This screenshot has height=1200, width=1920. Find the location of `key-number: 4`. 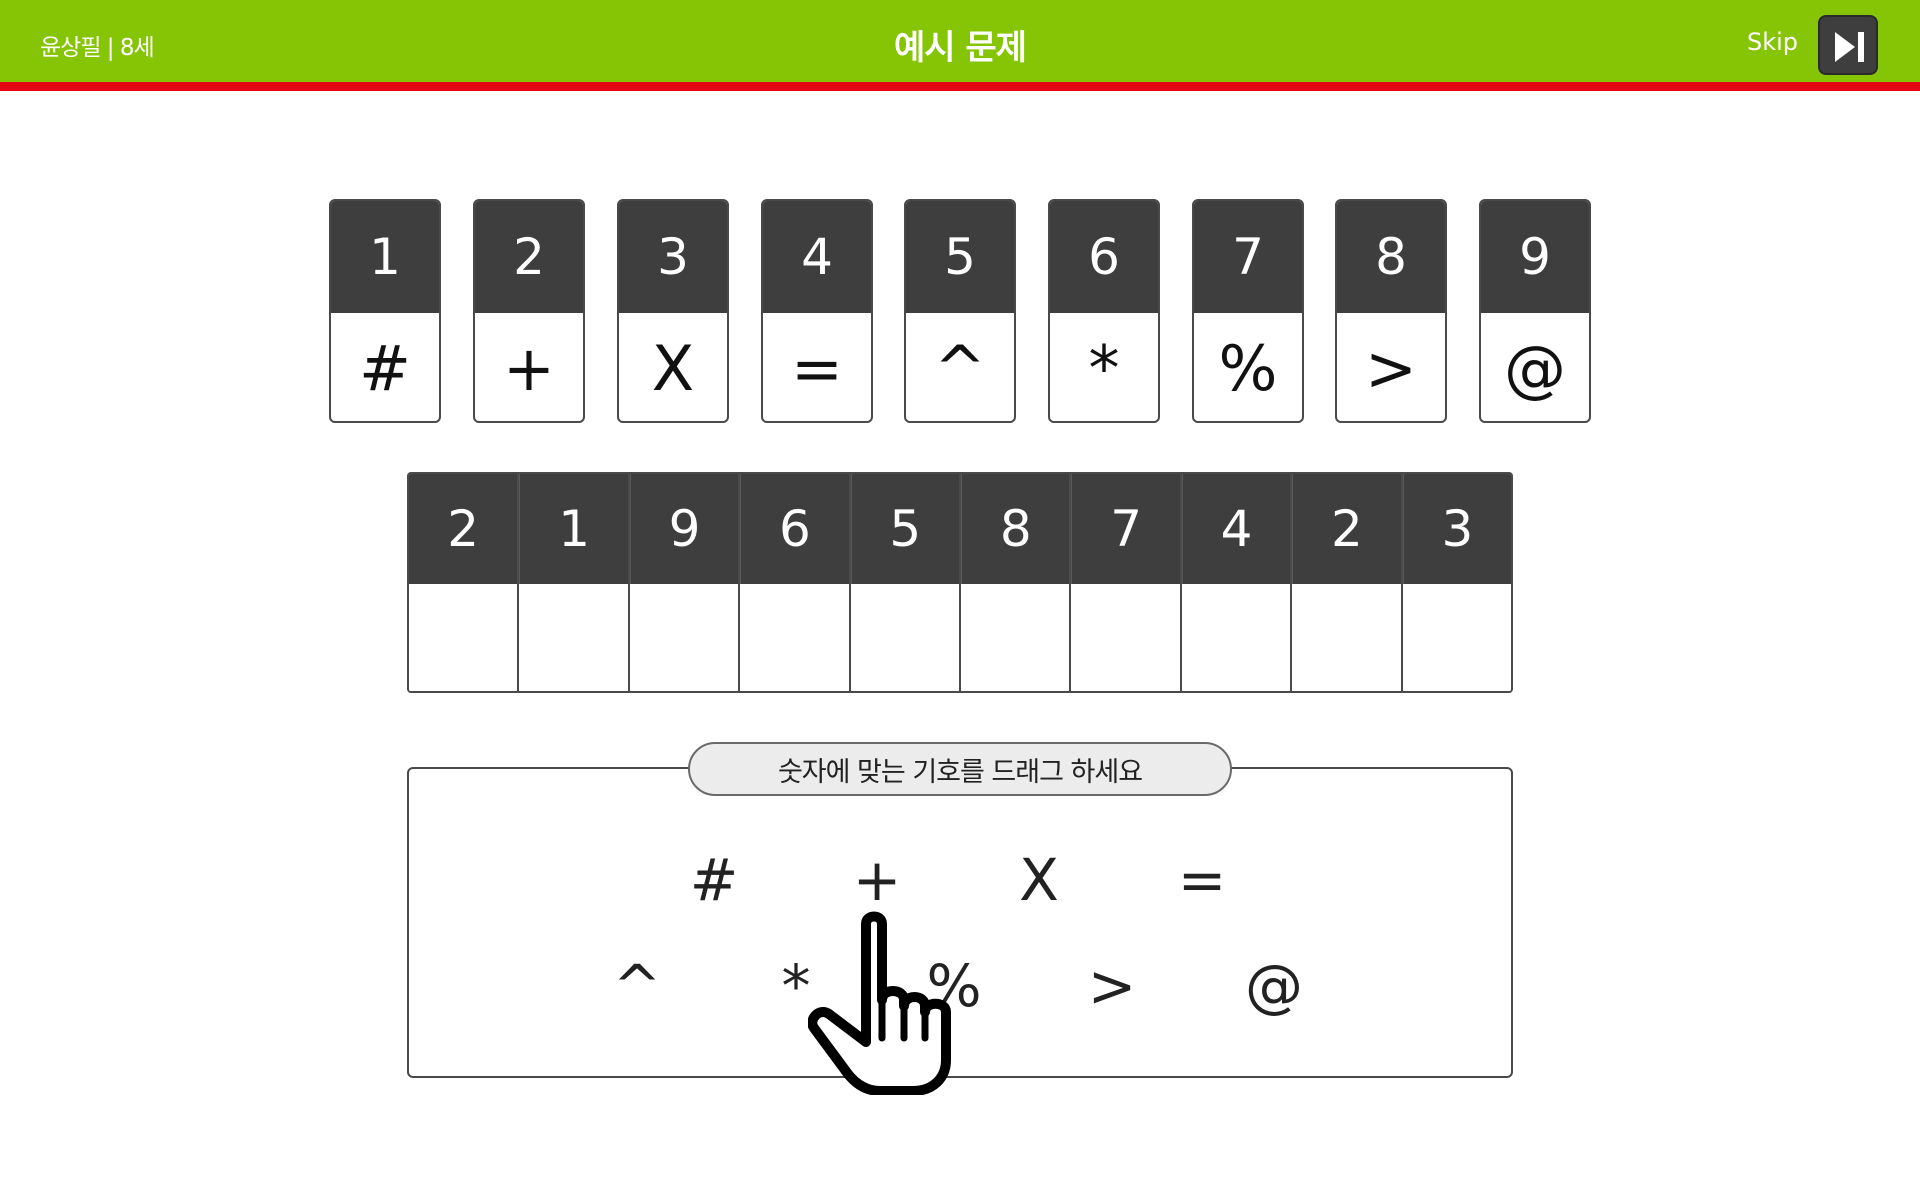

key-number: 4 is located at coordinates (817, 257).